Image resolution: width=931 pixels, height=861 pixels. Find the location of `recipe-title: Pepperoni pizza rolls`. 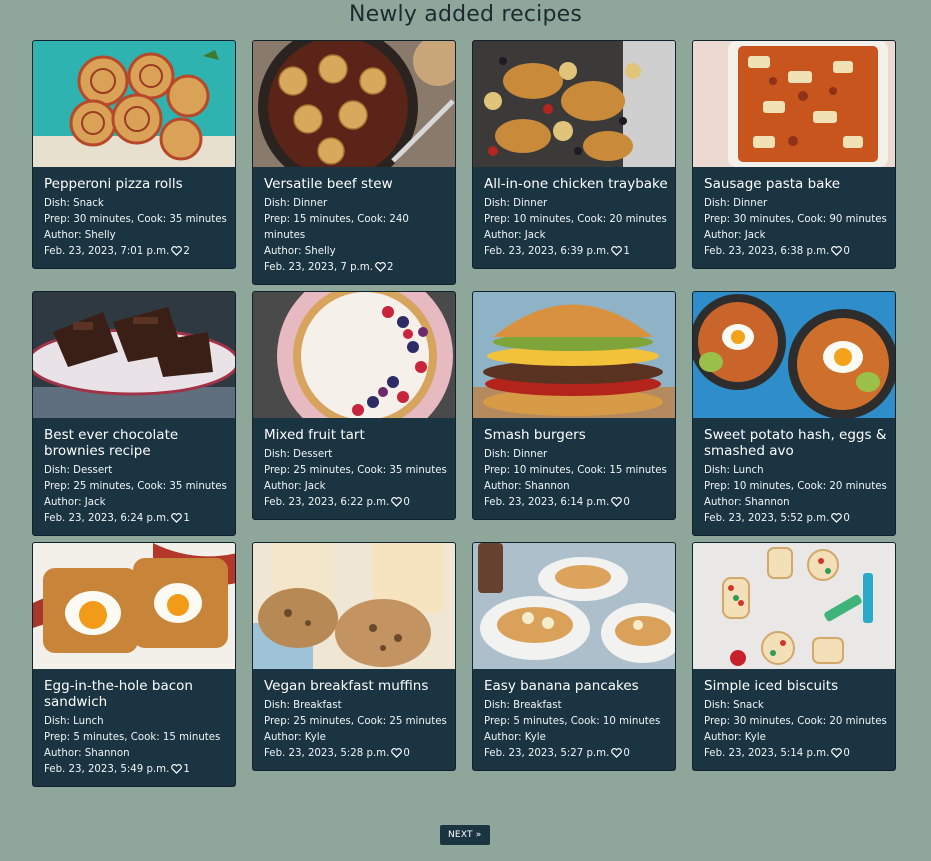

recipe-title: Pepperoni pizza rolls is located at coordinates (136, 184).